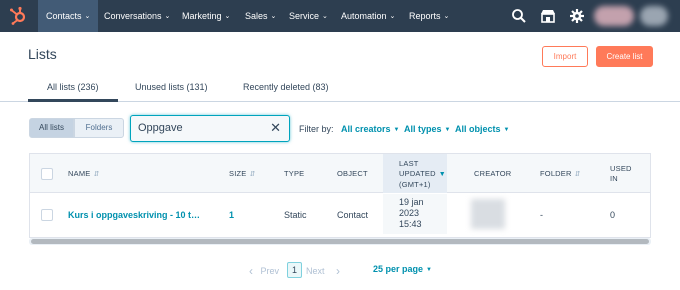 This screenshot has width=680, height=290. I want to click on tab-unused-lists: Unused lists (131), so click(171, 87).